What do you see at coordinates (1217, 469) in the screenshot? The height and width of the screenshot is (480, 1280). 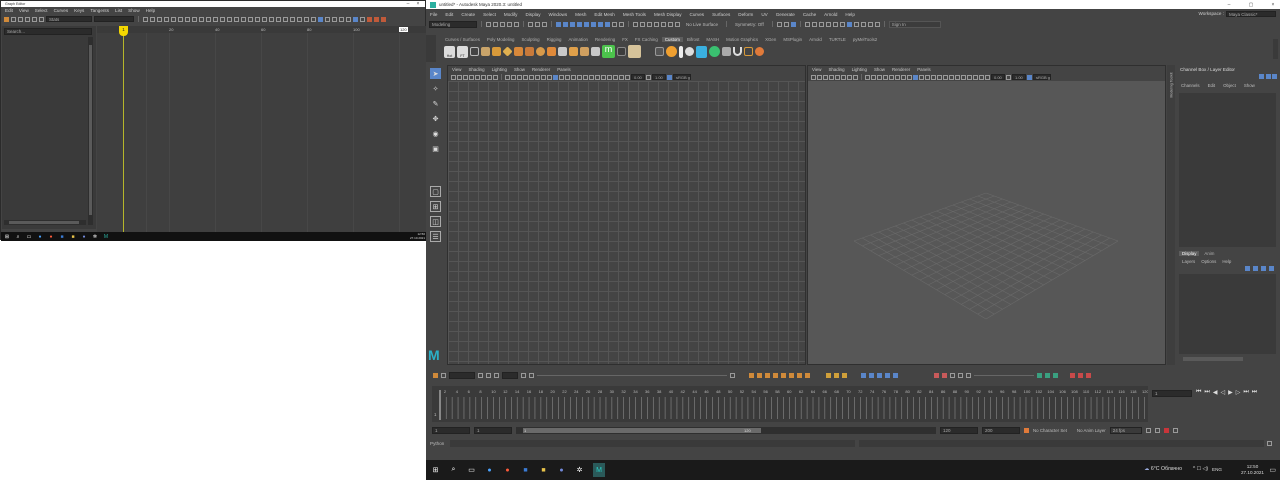 I see `language-indicator: ENG` at bounding box center [1217, 469].